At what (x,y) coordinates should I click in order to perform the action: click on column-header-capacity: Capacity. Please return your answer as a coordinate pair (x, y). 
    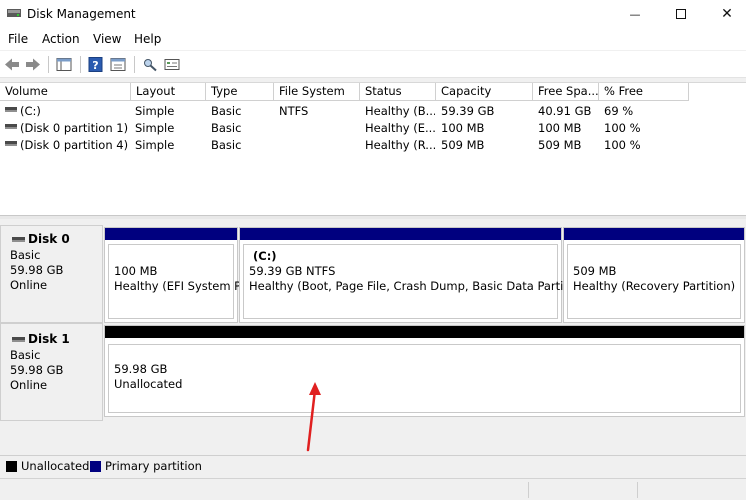
    Looking at the image, I should click on (484, 92).